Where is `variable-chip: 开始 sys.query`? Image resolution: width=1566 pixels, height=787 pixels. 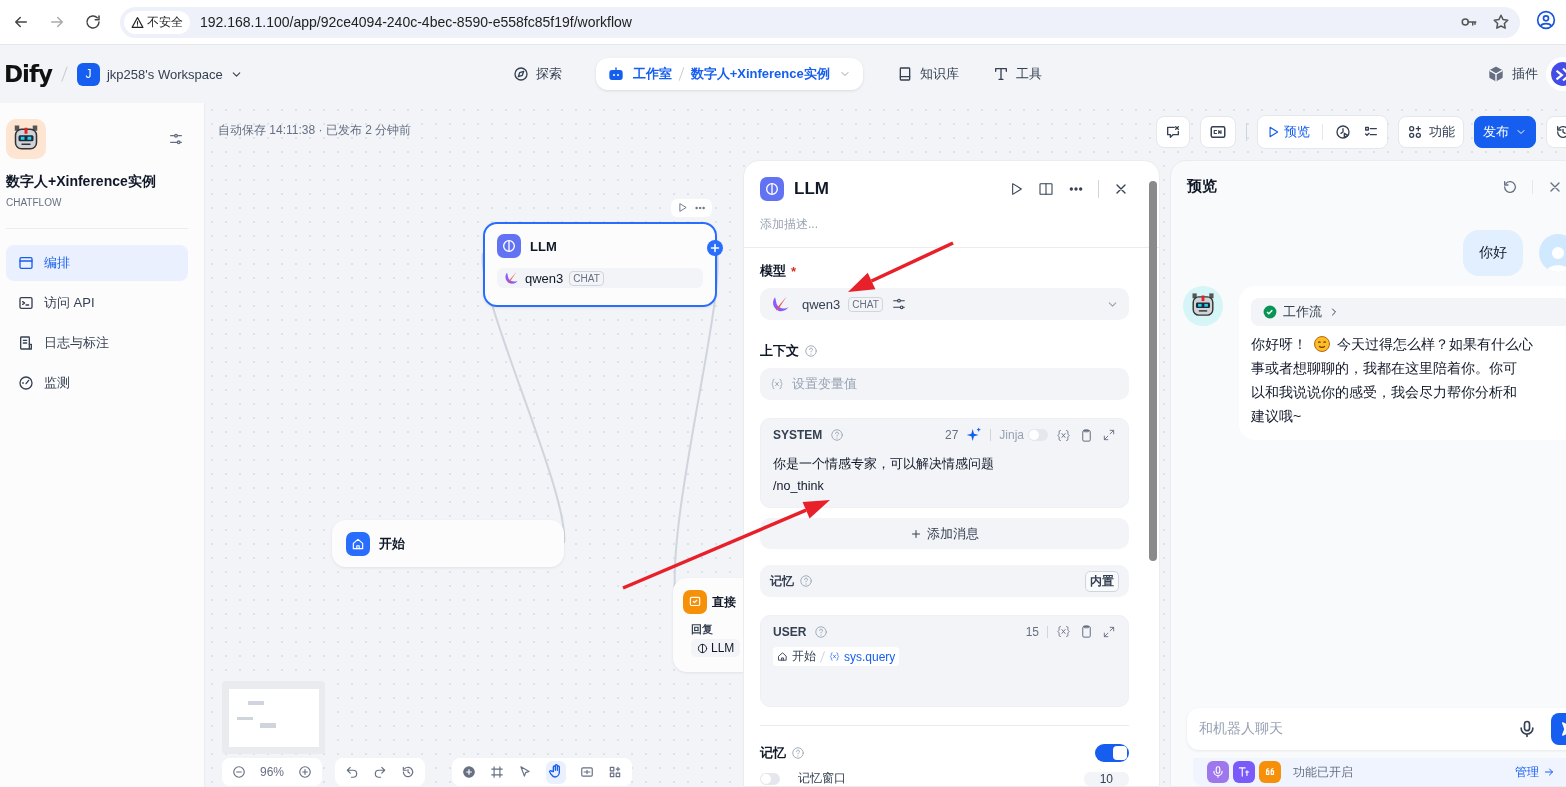 variable-chip: 开始 sys.query is located at coordinates (836, 656).